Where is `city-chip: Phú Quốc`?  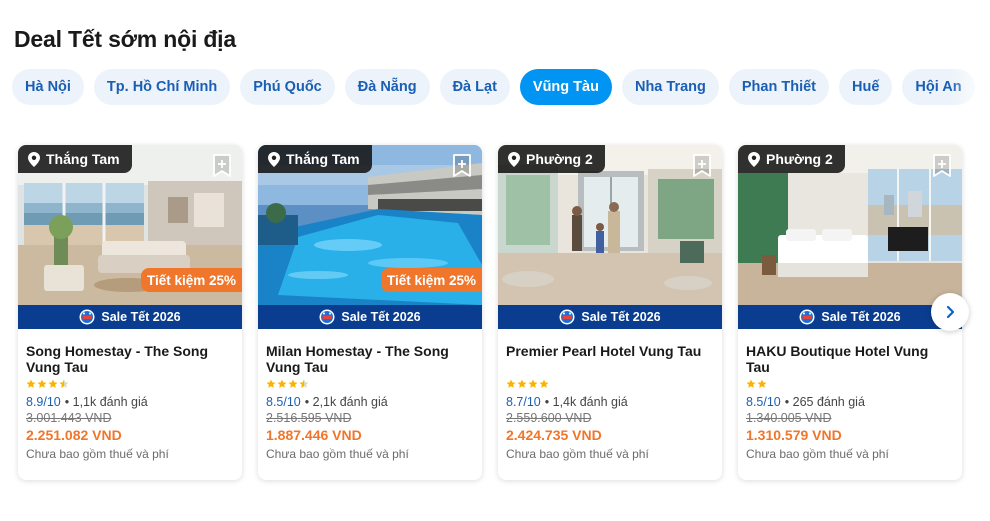
city-chip: Phú Quốc is located at coordinates (287, 87).